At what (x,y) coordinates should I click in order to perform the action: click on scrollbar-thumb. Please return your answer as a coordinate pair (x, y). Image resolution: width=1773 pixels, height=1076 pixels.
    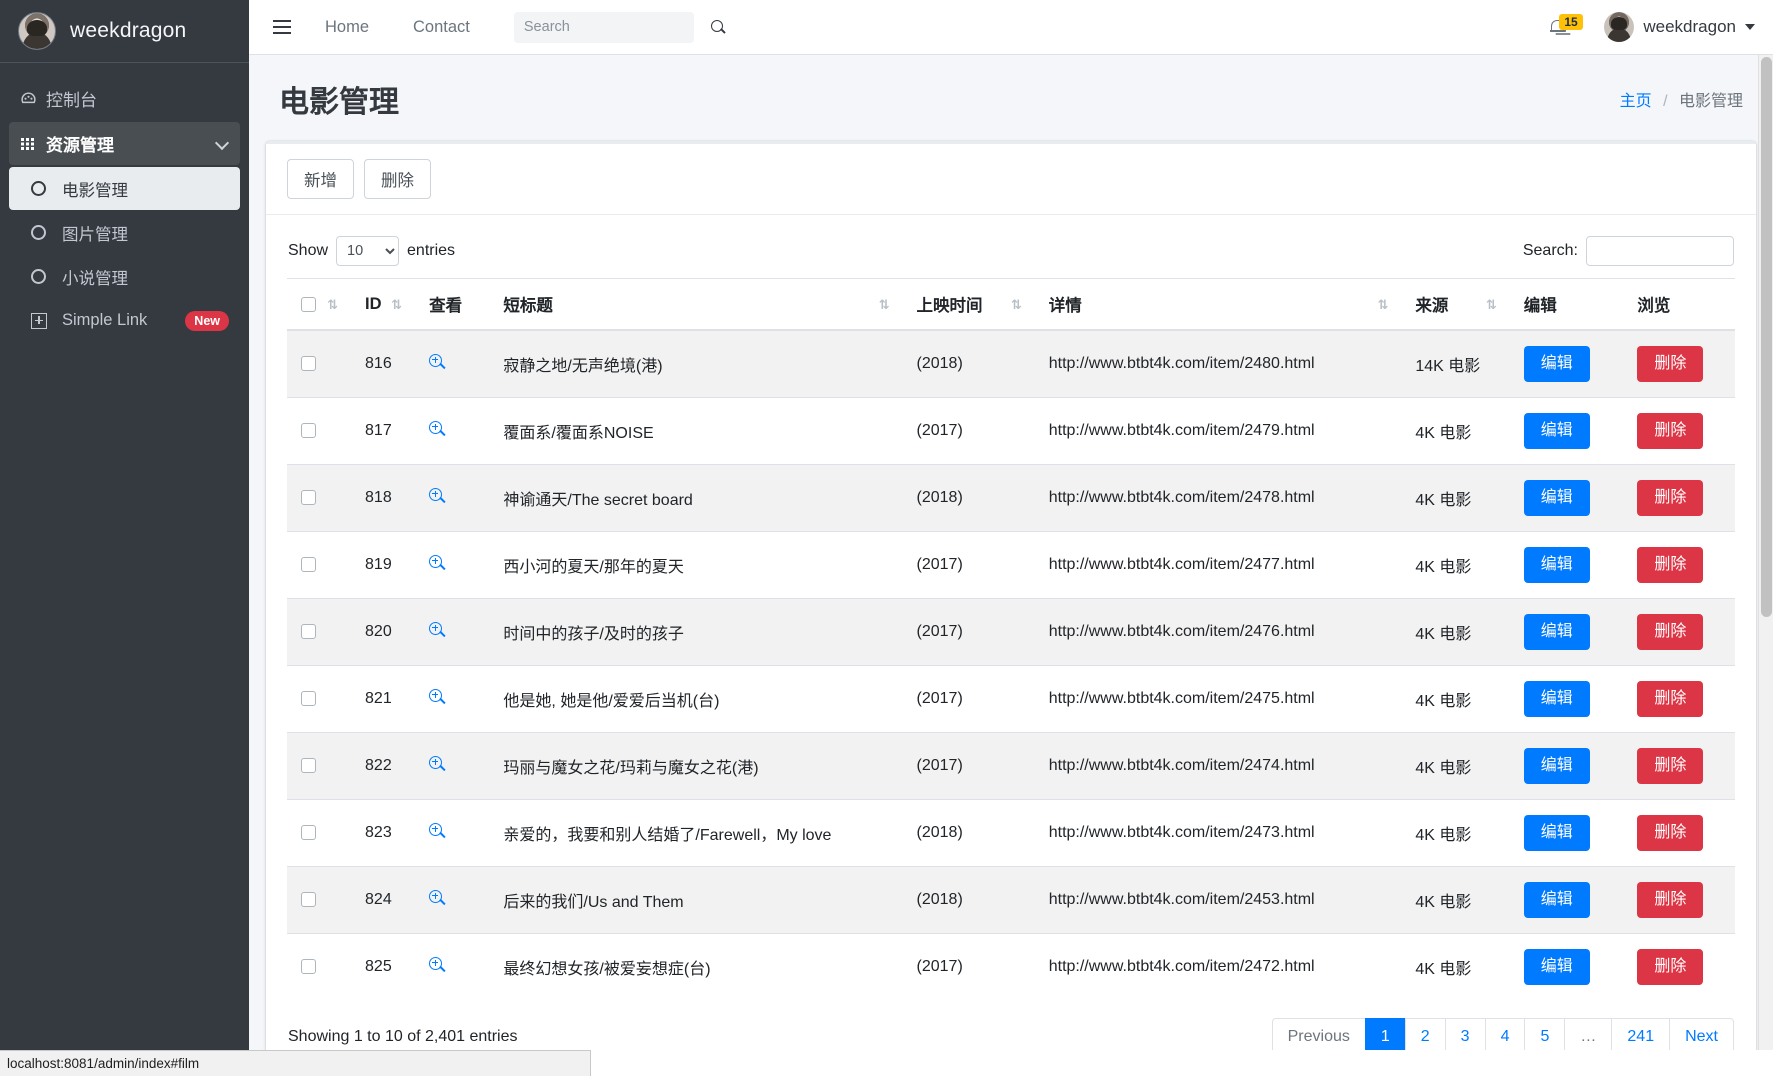
    Looking at the image, I should click on (1766, 337).